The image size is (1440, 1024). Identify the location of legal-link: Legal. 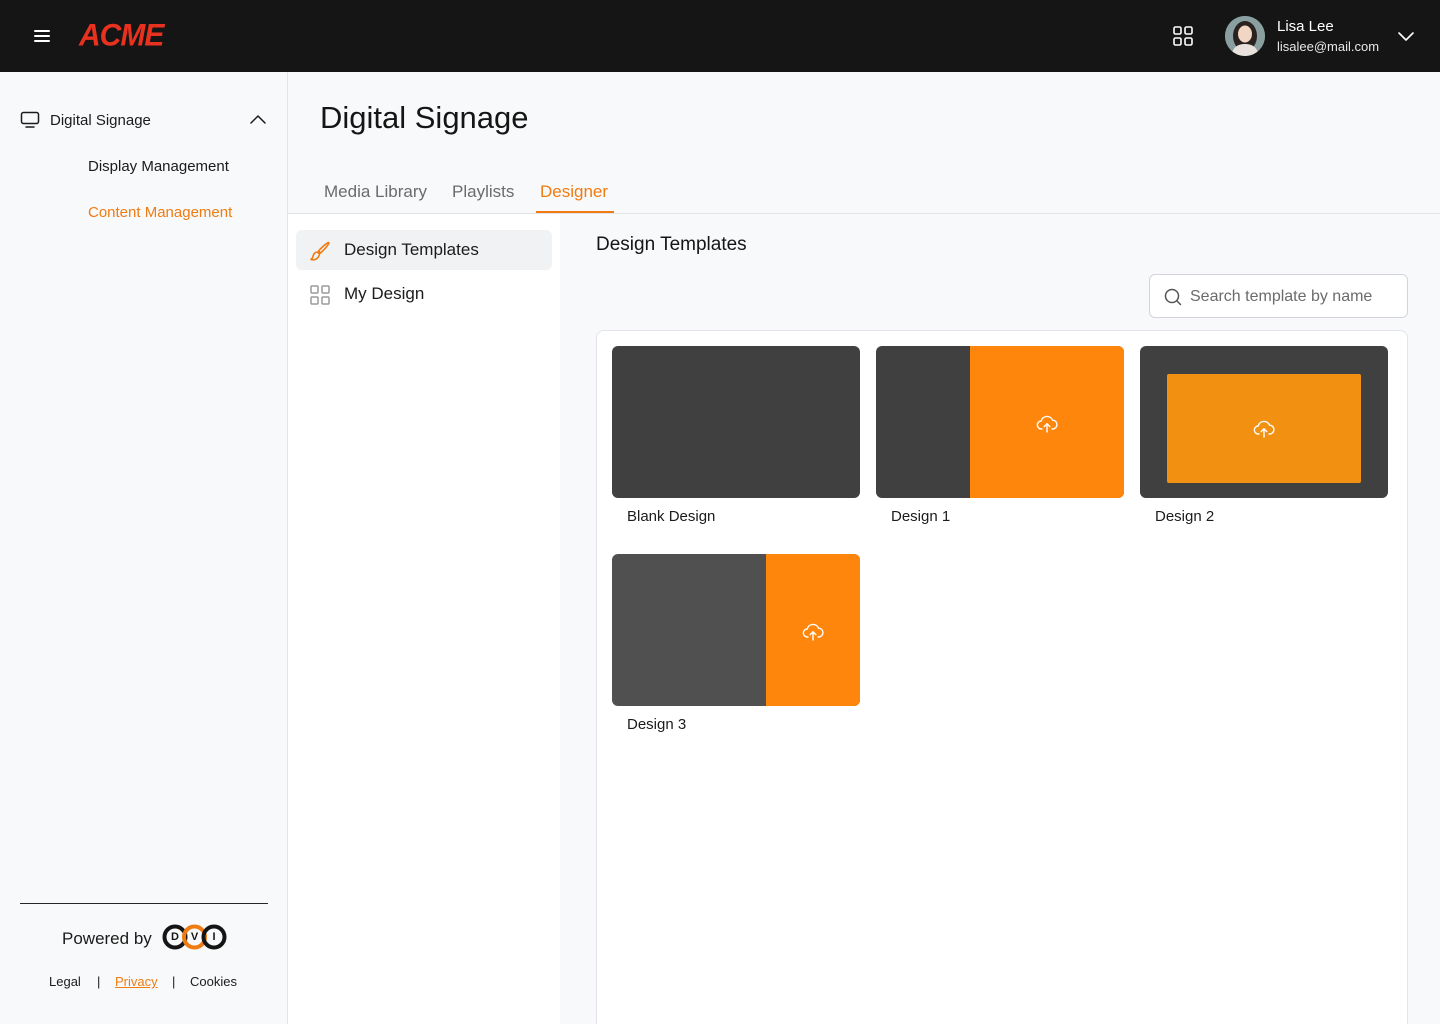
(65, 981).